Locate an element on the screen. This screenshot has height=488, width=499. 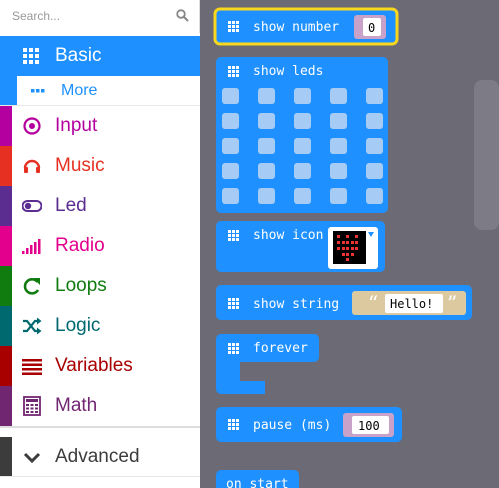
category-math: Math is located at coordinates (100, 406).